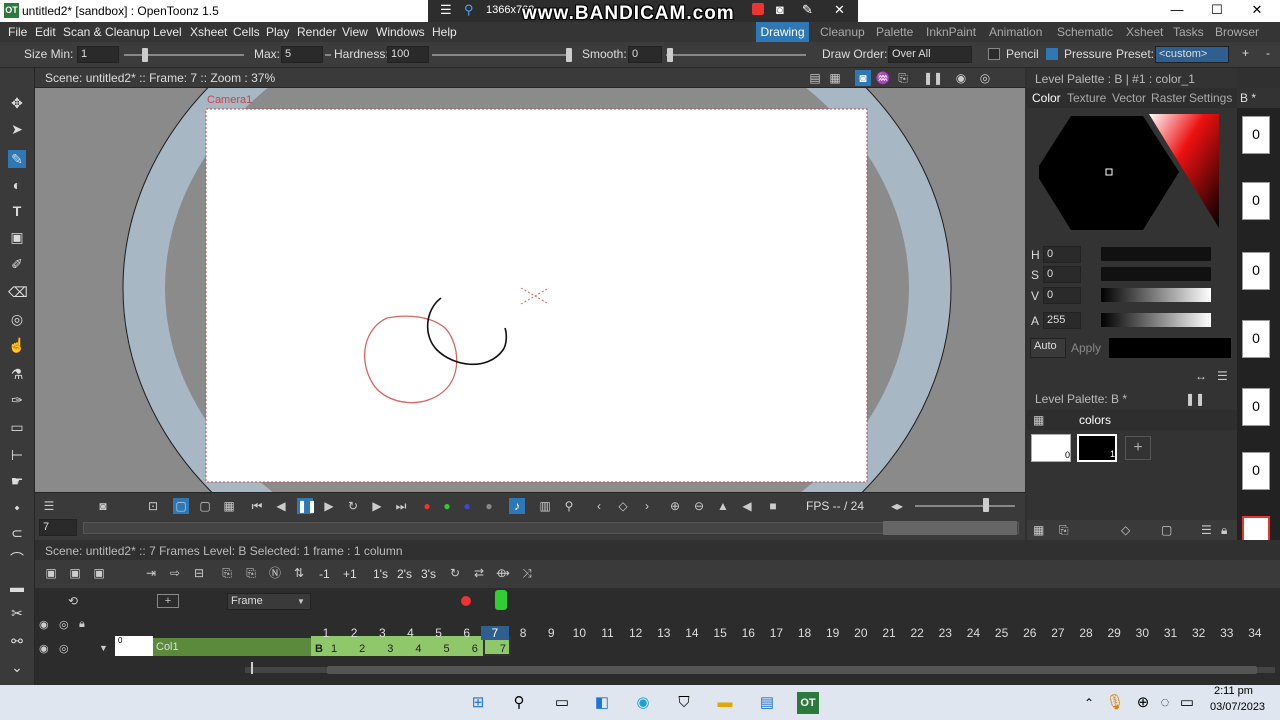 The width and height of the screenshot is (1280, 720). I want to click on geometric-tool-icon: ◐, so click(17, 185).